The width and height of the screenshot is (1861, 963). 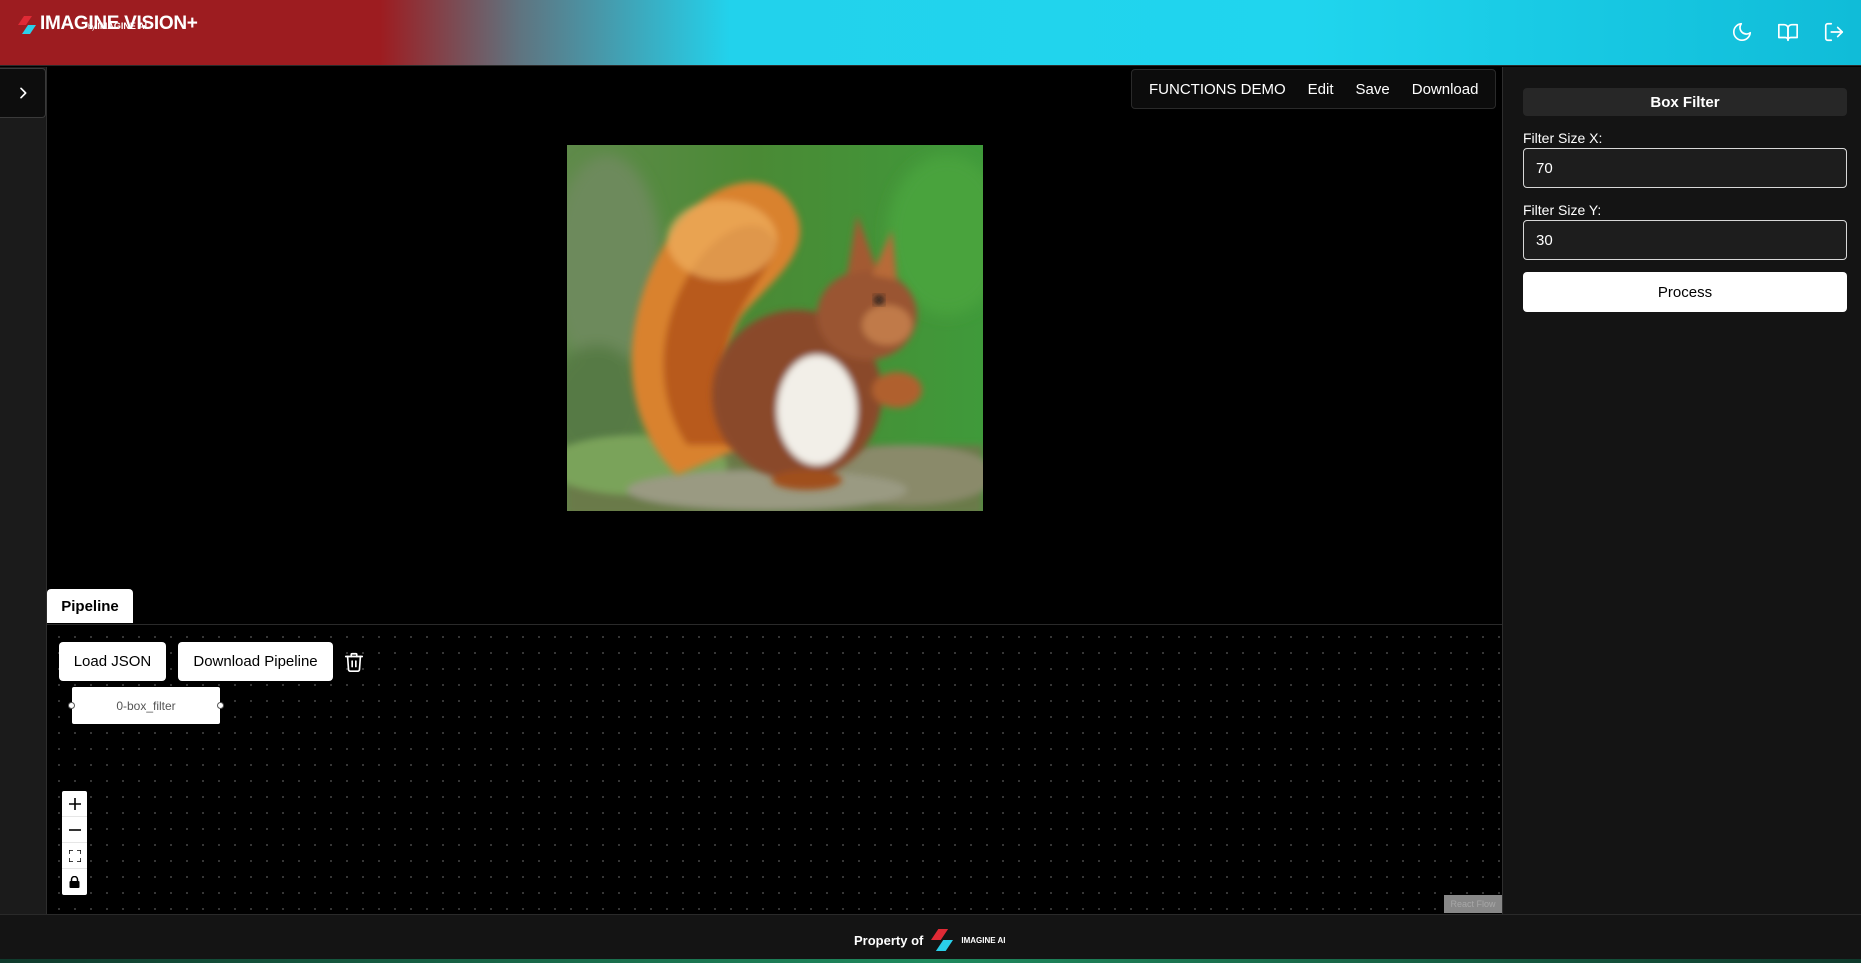 I want to click on logo-mark-icon, so click(x=27, y=25).